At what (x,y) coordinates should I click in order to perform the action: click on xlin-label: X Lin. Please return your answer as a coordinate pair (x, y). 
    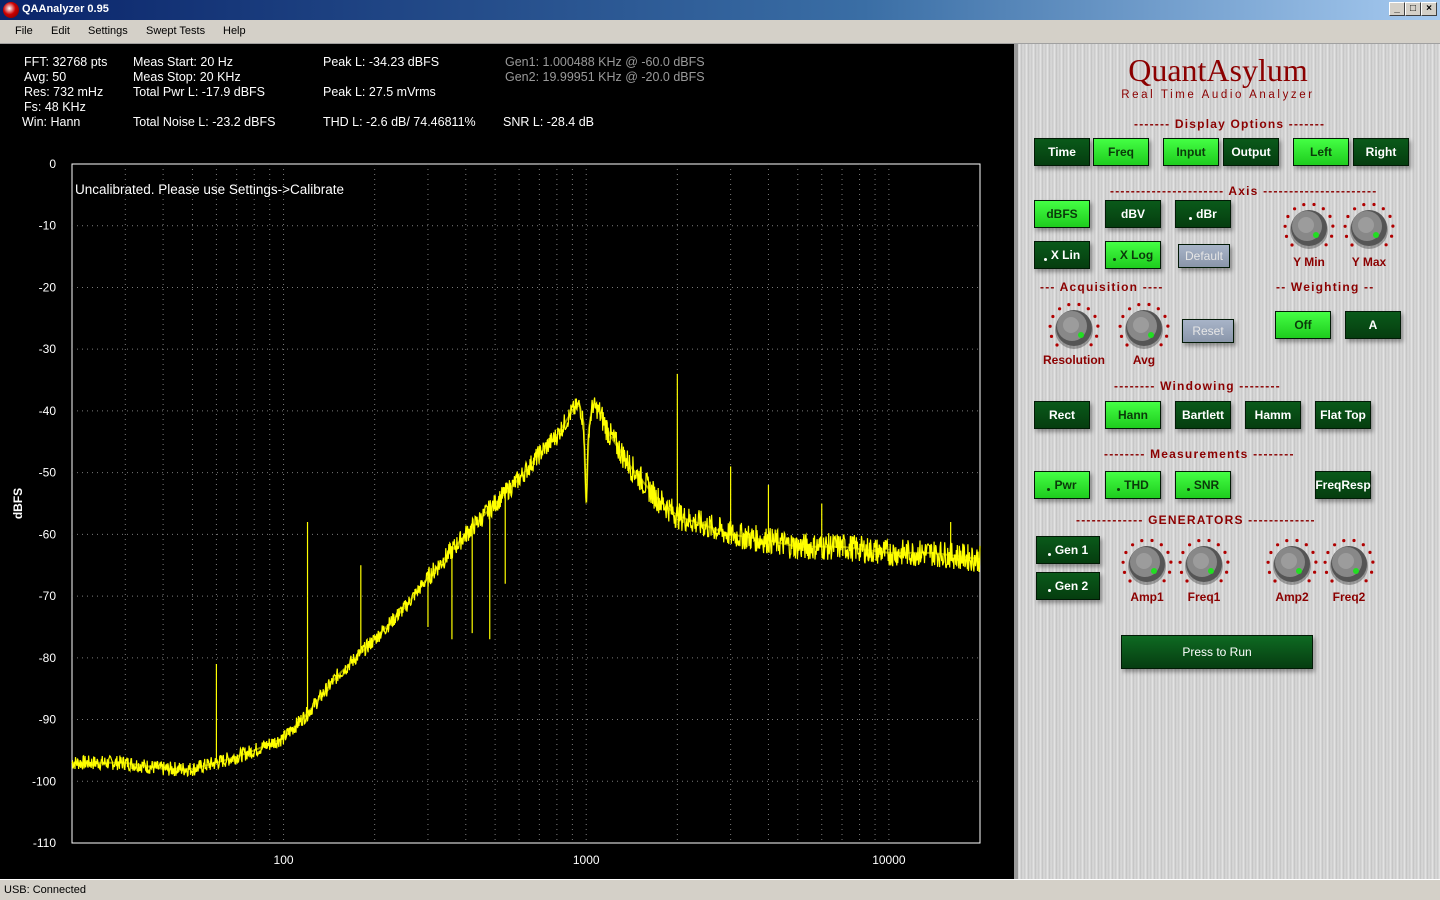
    Looking at the image, I should click on (1065, 255).